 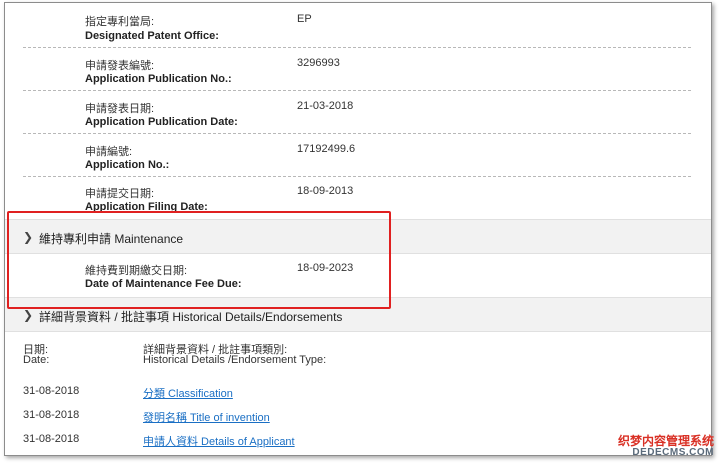 What do you see at coordinates (120, 66) in the screenshot?
I see `detail-label-zh: 申請發表編號:` at bounding box center [120, 66].